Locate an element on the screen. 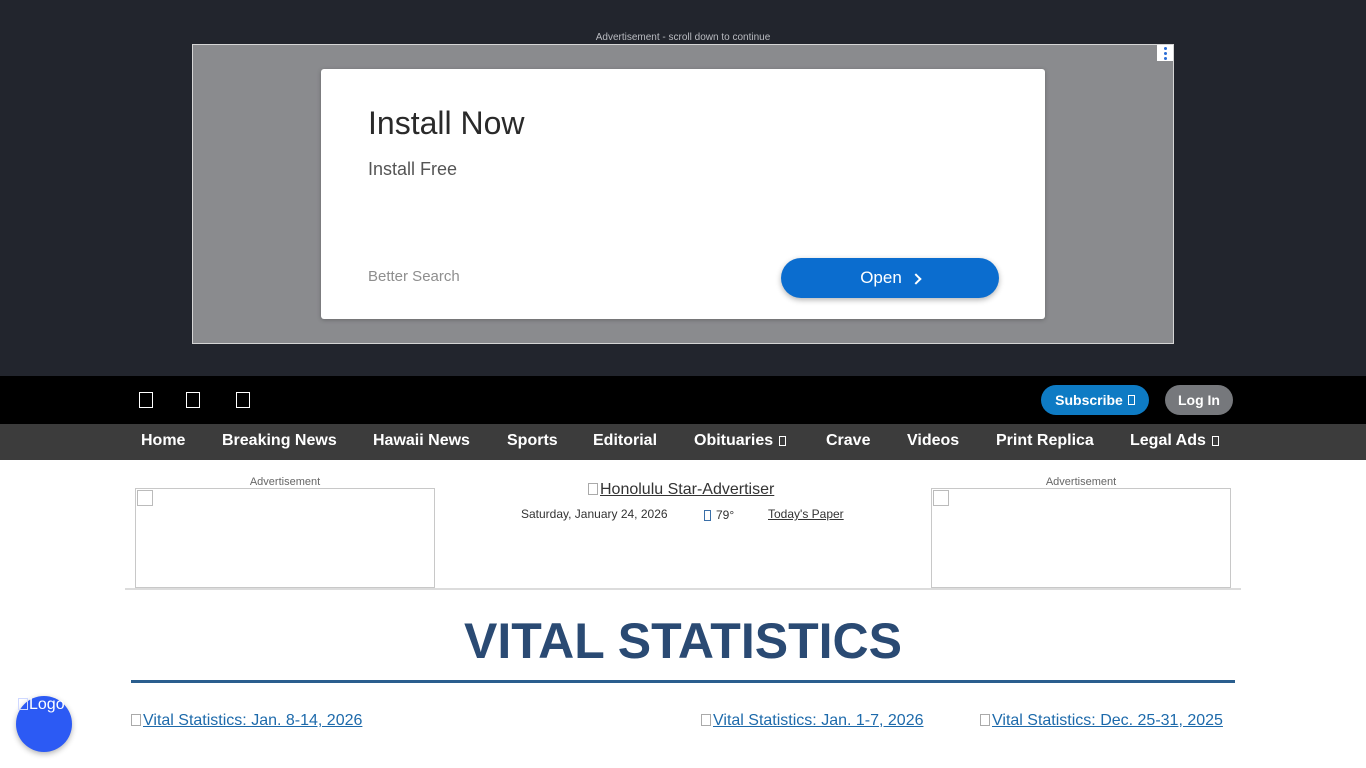  vital-statistics-link: Vital Statistics: Dec. 25-31, 2025 is located at coordinates (1101, 721).